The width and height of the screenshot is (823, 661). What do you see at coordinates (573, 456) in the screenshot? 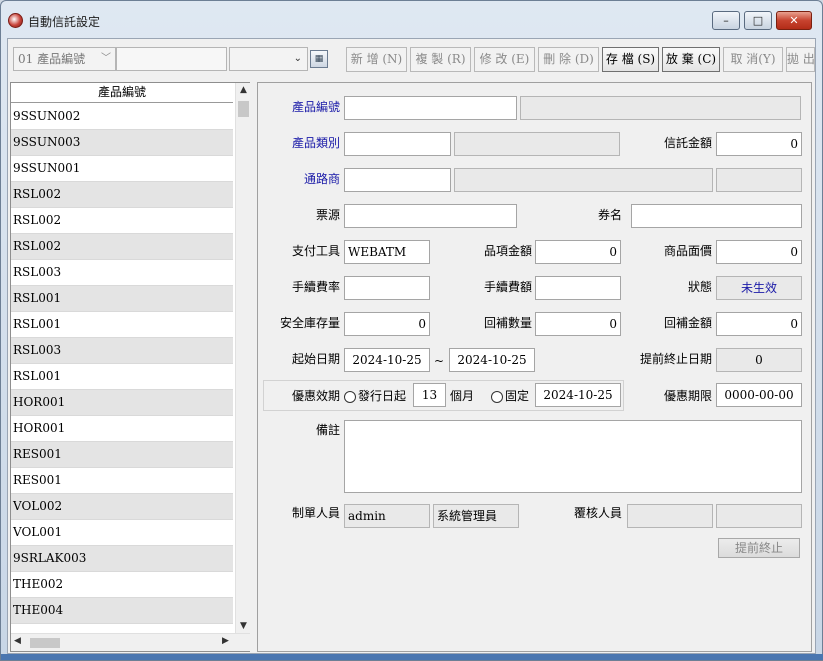
I see `notes-textarea` at bounding box center [573, 456].